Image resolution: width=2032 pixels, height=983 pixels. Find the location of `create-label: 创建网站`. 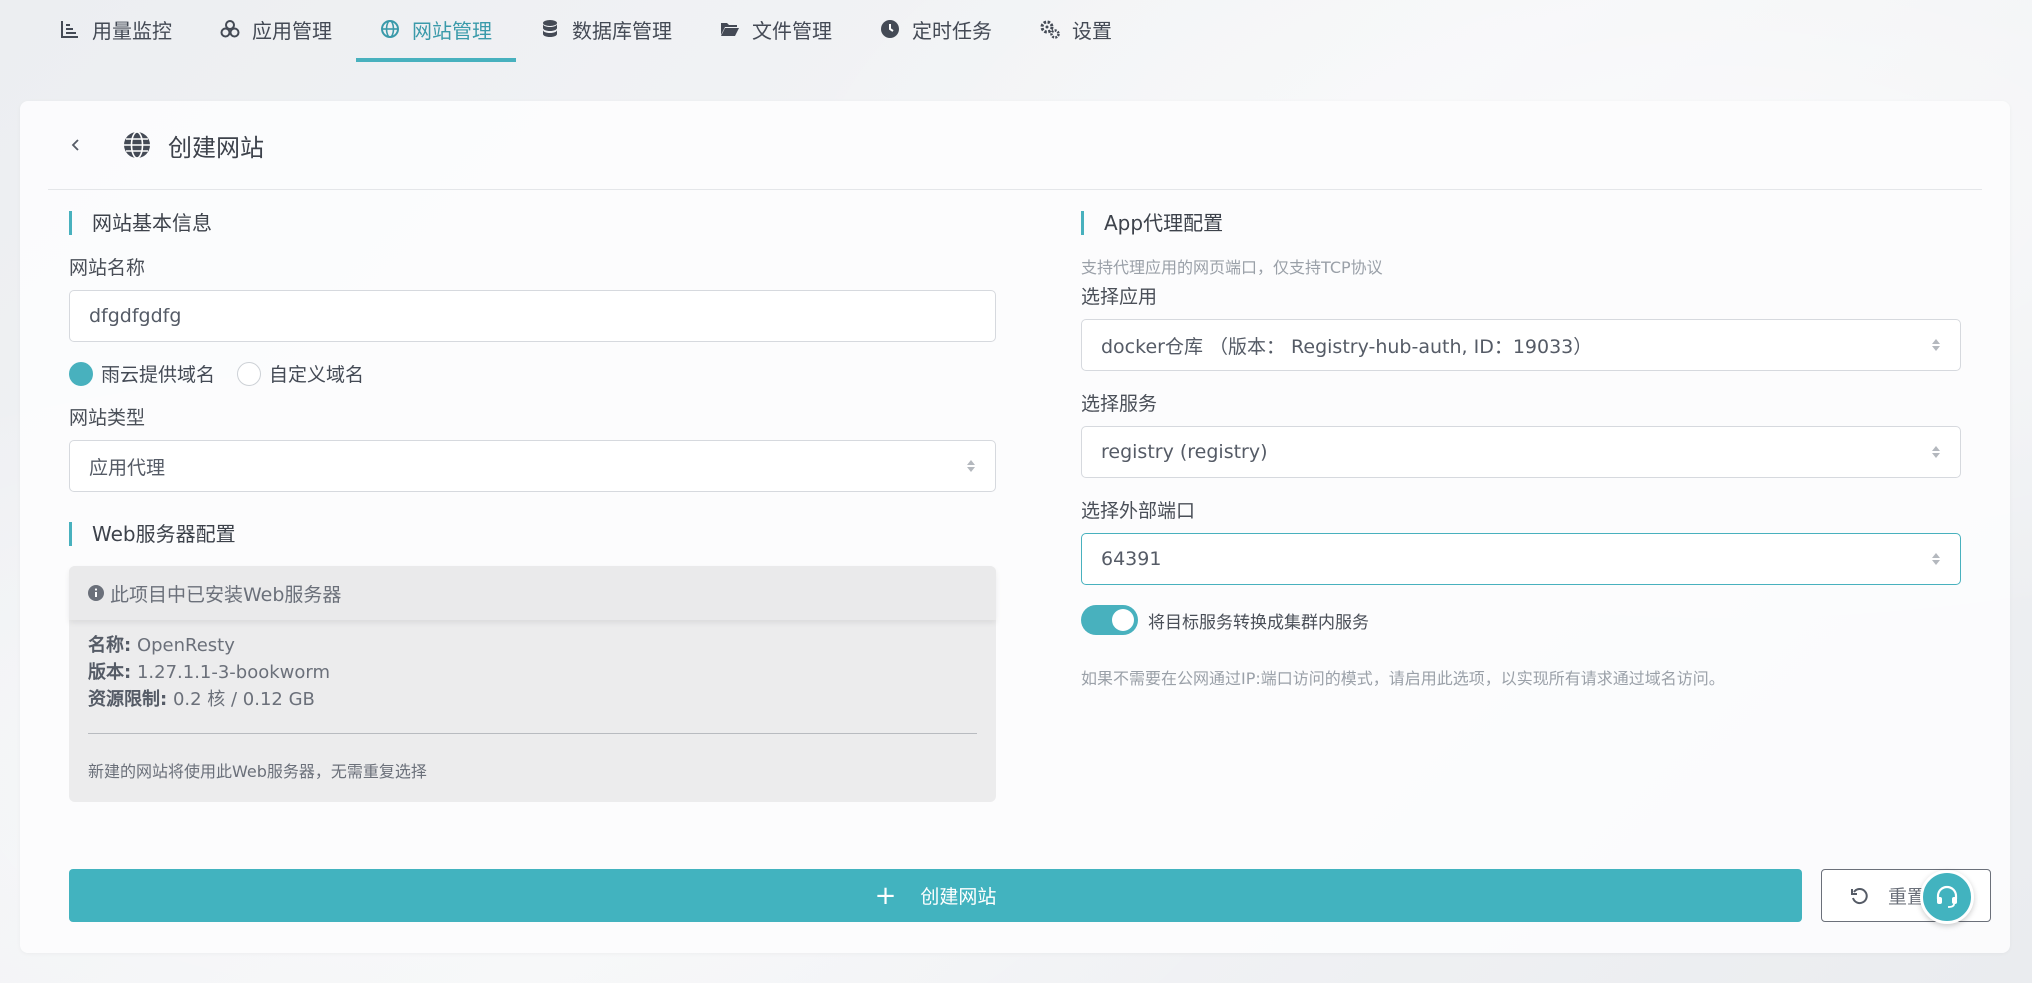

create-label: 创建网站 is located at coordinates (958, 897).